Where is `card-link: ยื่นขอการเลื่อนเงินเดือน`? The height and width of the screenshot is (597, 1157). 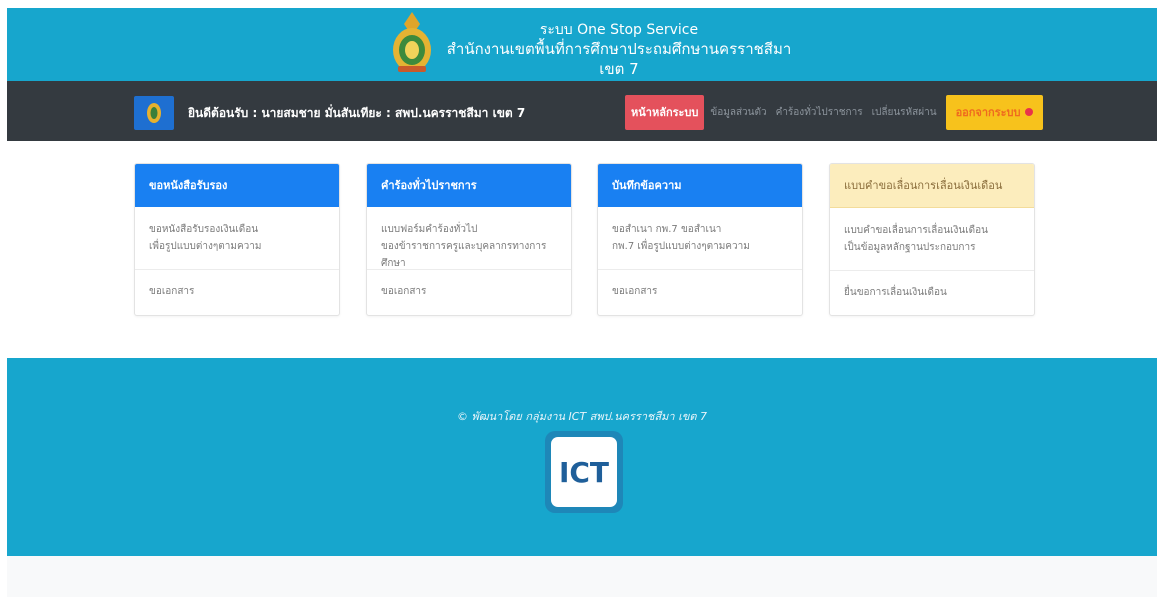 card-link: ยื่นขอการเลื่อนเงินเดือน is located at coordinates (932, 292).